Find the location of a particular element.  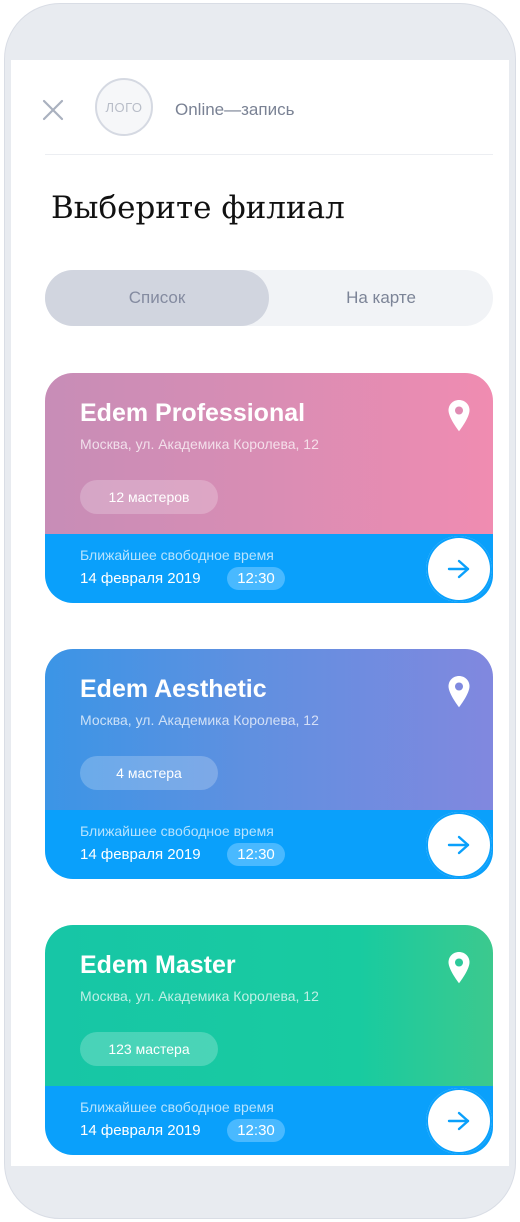

branch-name: Edem Aesthetic is located at coordinates (173, 689).